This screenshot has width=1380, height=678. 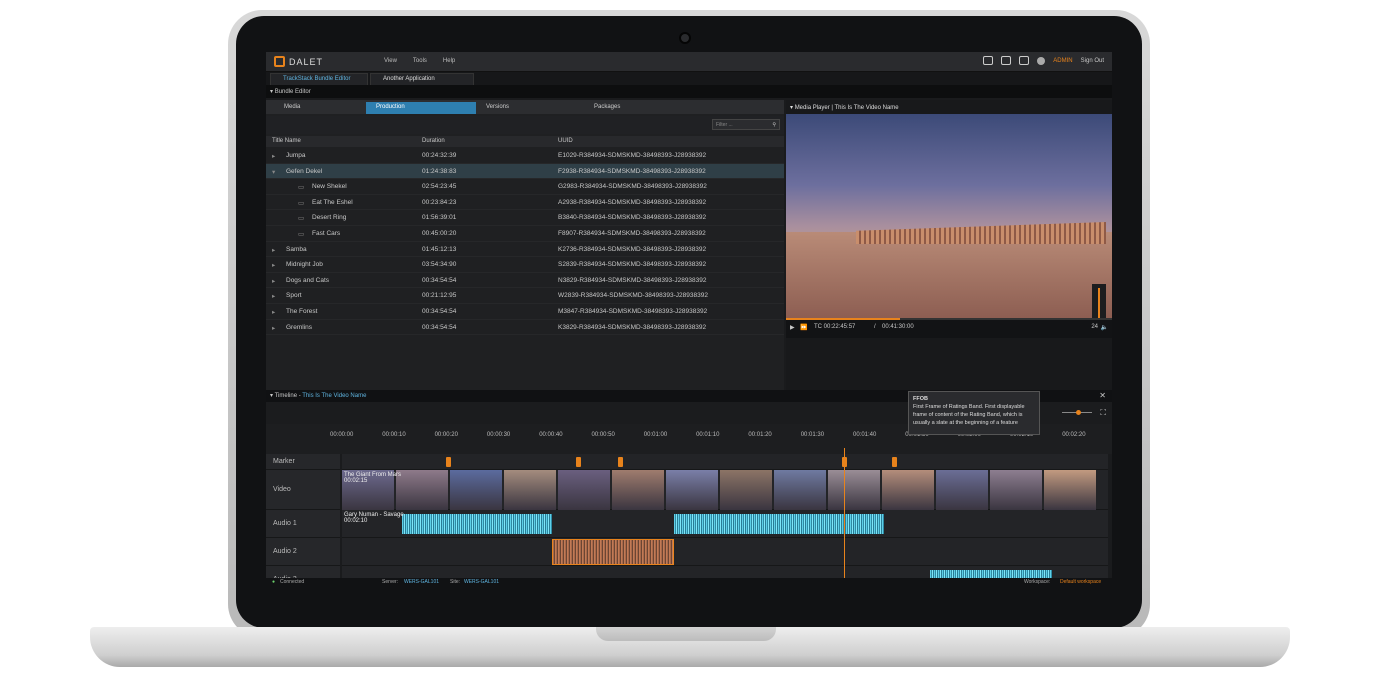 What do you see at coordinates (356, 521) in the screenshot?
I see `audio-clip-time: 00:02:10` at bounding box center [356, 521].